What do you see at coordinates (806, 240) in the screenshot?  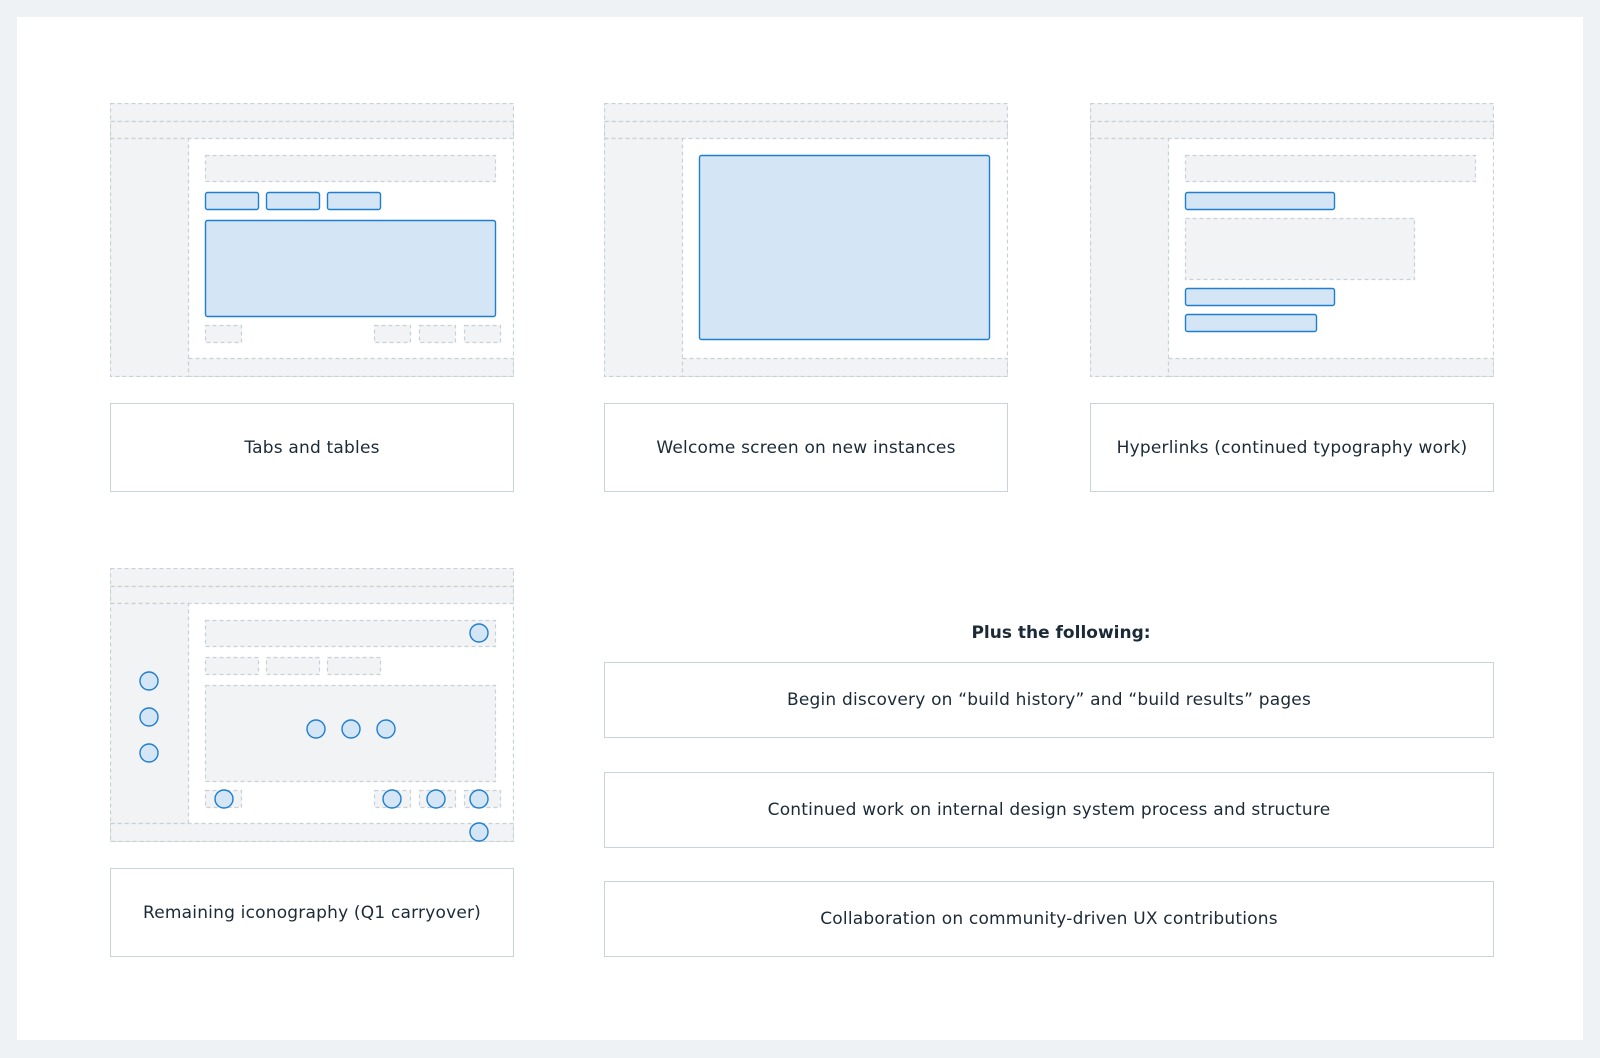 I see `wireframe-welcome-screen` at bounding box center [806, 240].